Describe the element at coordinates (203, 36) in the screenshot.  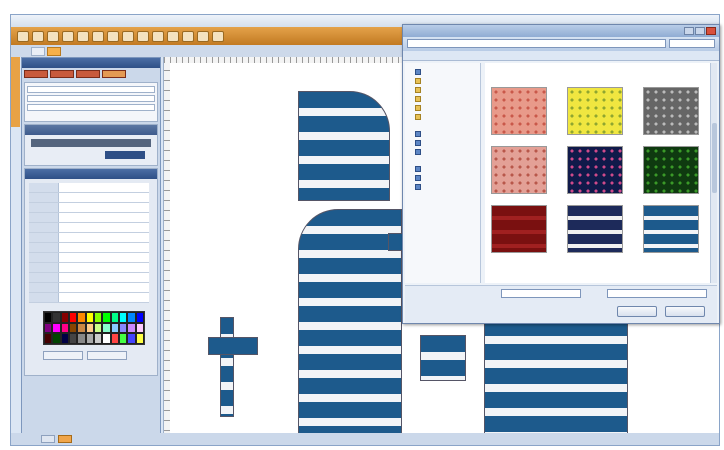
I see `layer-icon` at that location.